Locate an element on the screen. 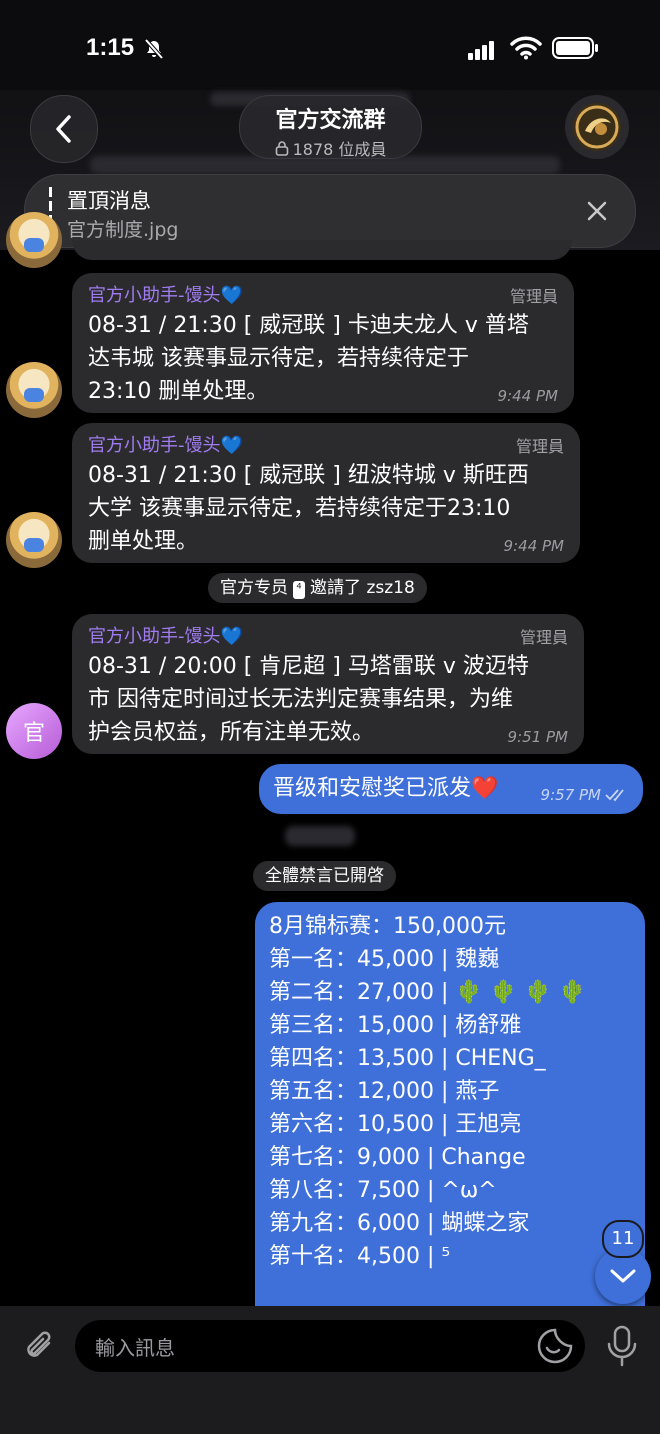  close-icon is located at coordinates (597, 211).